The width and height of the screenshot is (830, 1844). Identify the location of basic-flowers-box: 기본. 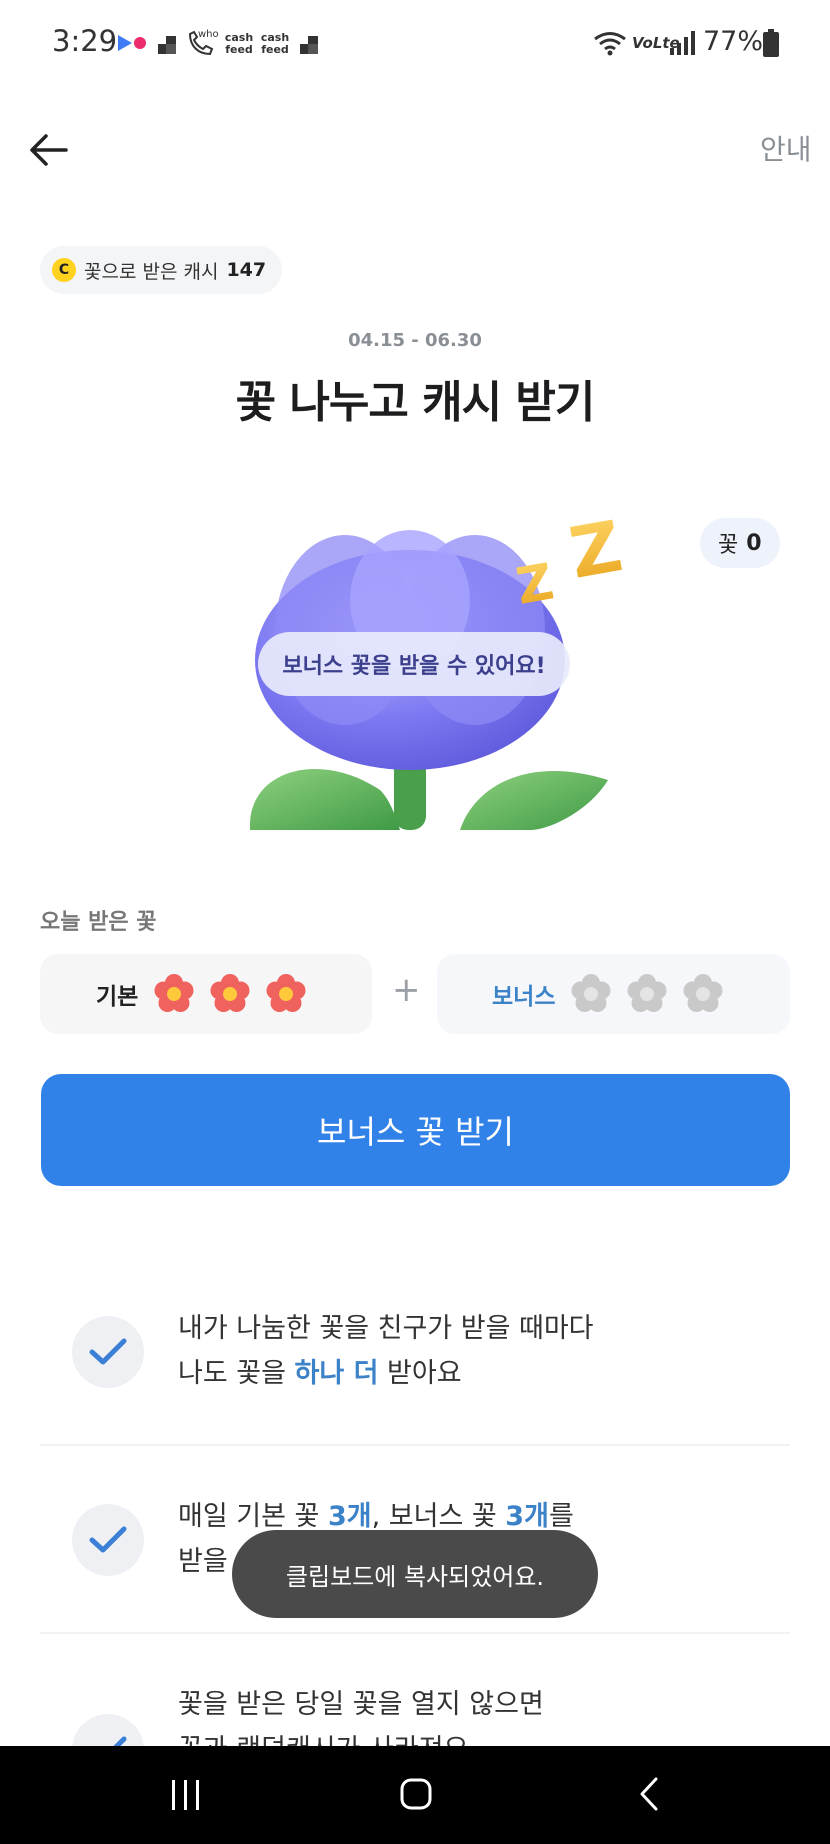
(206, 994).